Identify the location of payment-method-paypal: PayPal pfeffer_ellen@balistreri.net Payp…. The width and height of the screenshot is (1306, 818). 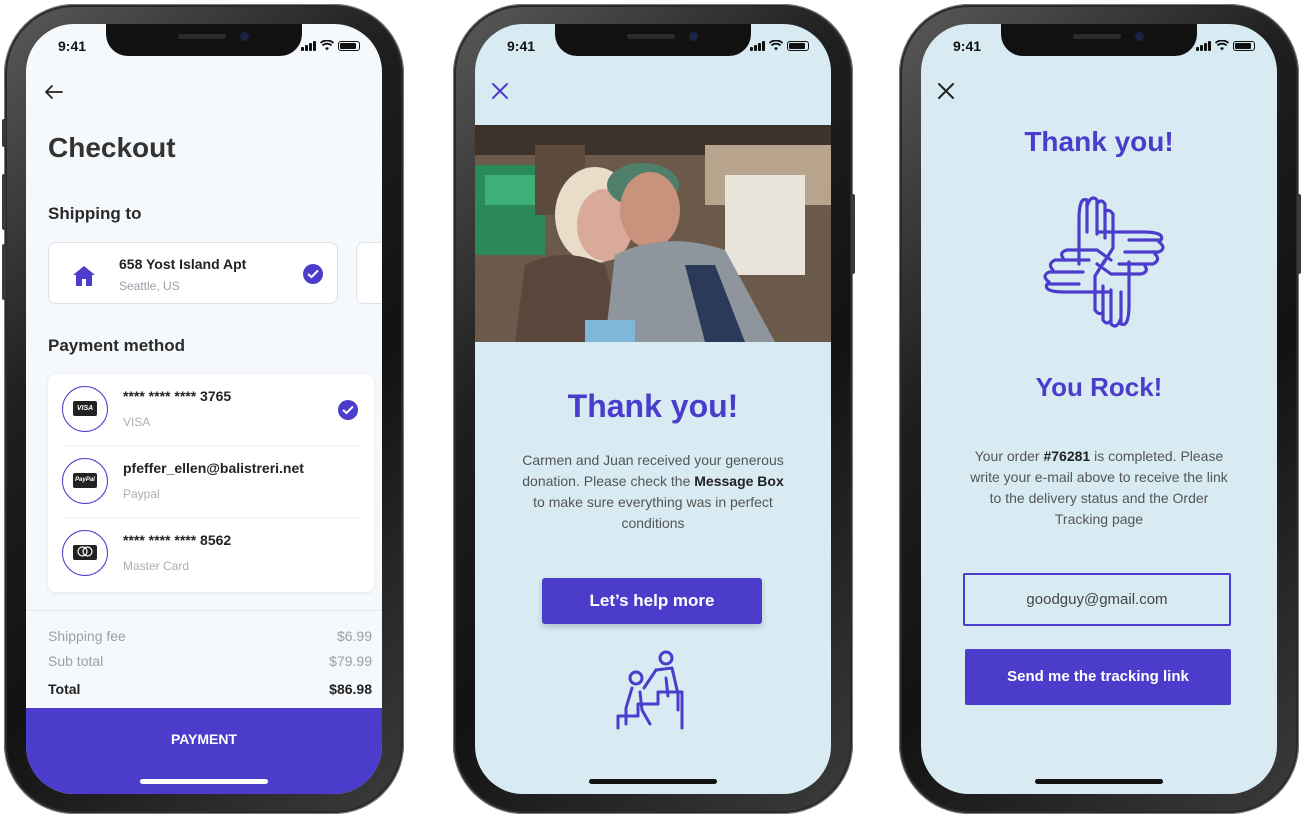
(211, 482).